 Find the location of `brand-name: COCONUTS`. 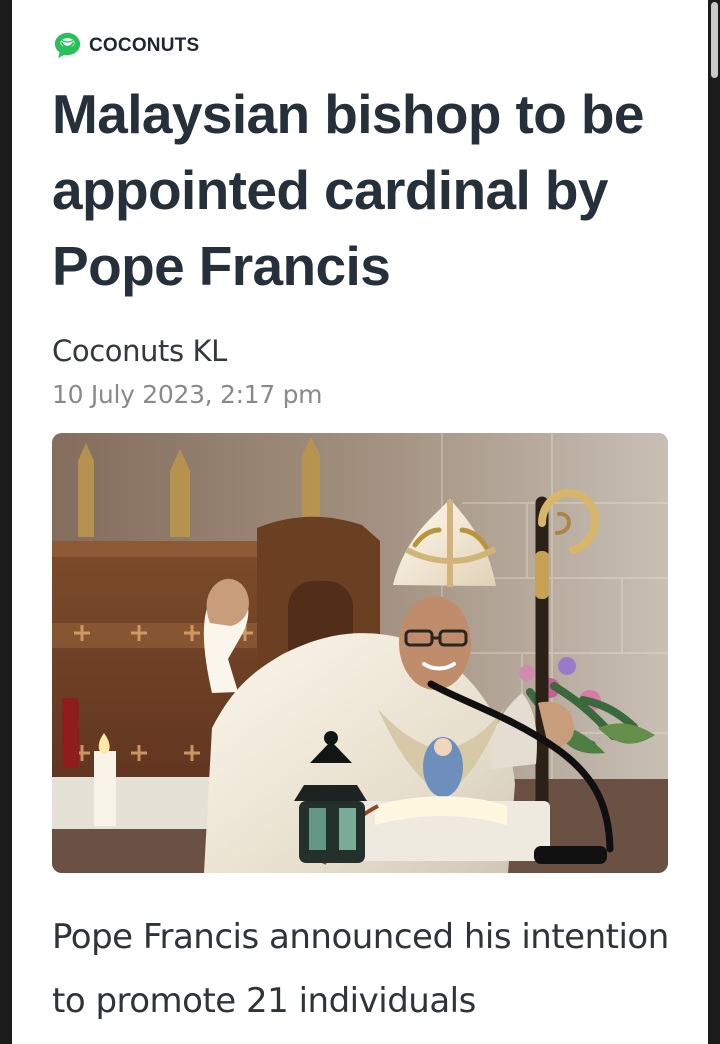

brand-name: COCONUTS is located at coordinates (144, 45).